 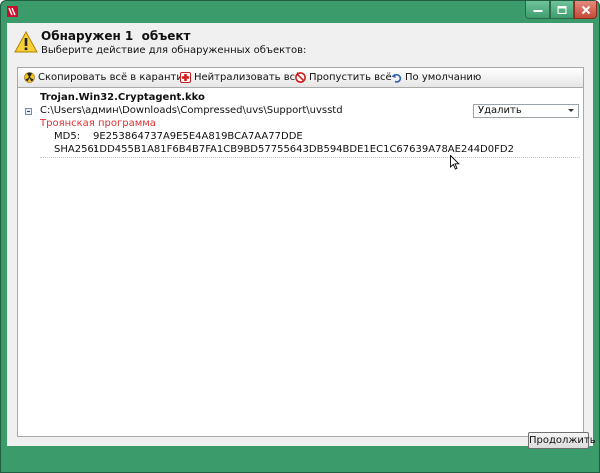 I want to click on chevron-down-icon, so click(x=571, y=110).